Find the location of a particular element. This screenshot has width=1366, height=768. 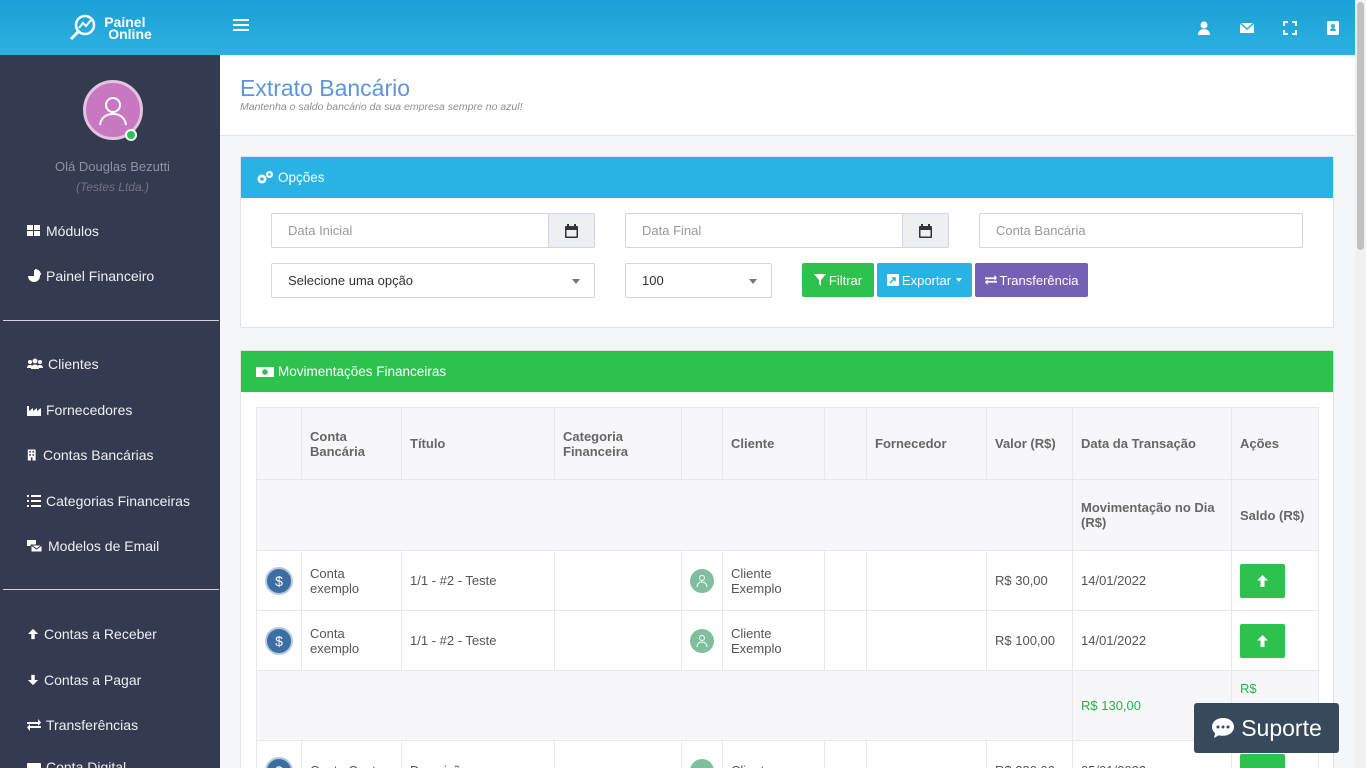

start-date-calendar-button is located at coordinates (571, 230).